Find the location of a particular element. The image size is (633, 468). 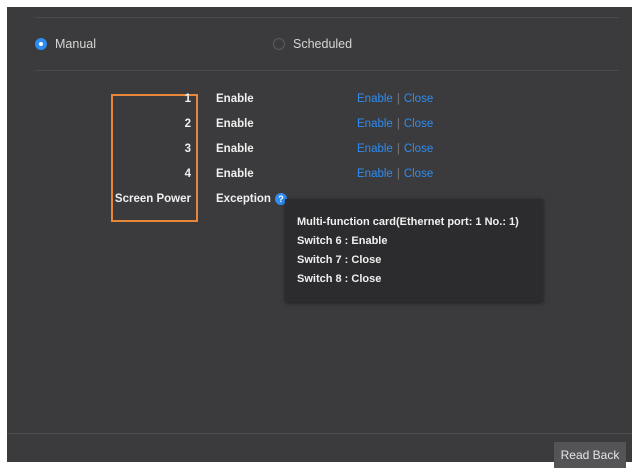

screen-power-status-text: Exception is located at coordinates (243, 199).